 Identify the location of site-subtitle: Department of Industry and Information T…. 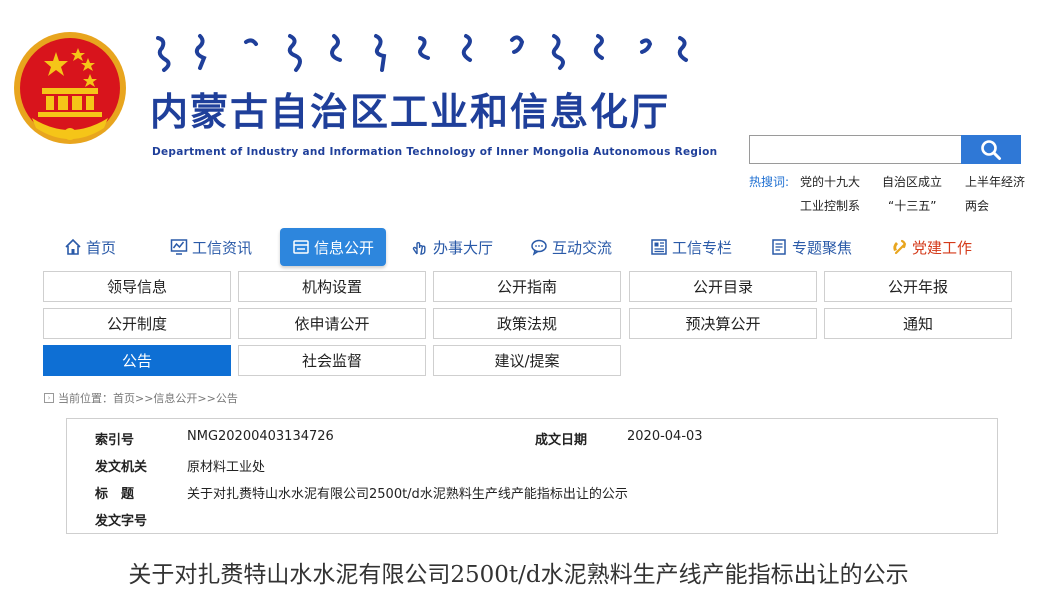
(435, 152).